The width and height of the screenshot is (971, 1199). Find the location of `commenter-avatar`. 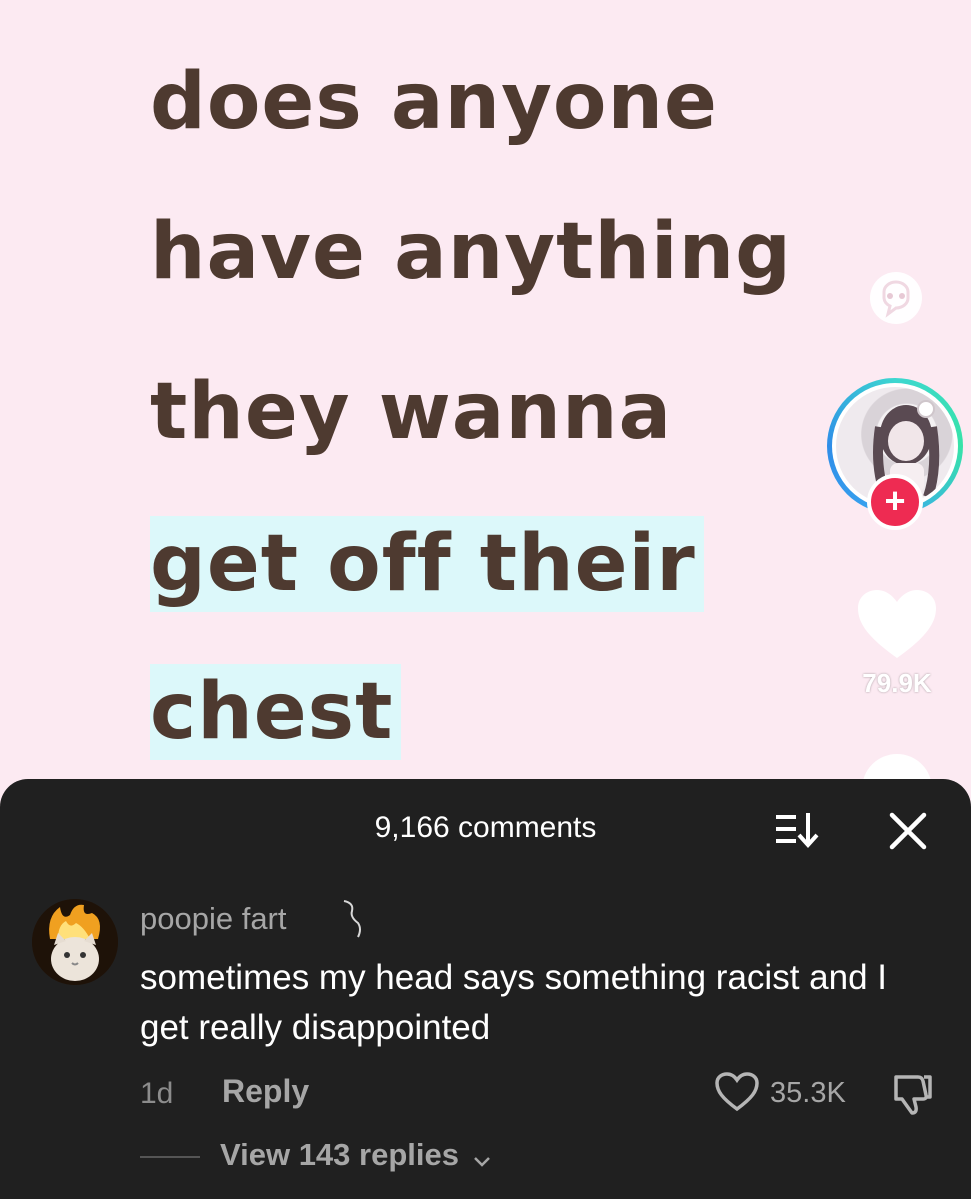

commenter-avatar is located at coordinates (75, 942).